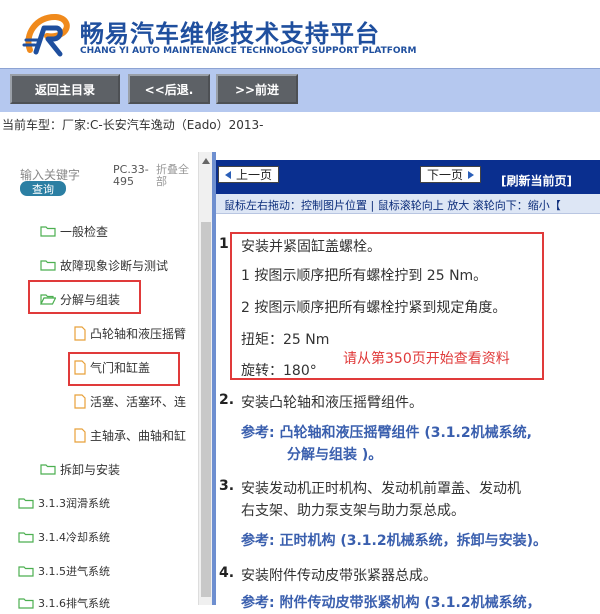  Describe the element at coordinates (138, 435) in the screenshot. I see `tree-item-label: 主轴承、曲轴和缸` at that location.